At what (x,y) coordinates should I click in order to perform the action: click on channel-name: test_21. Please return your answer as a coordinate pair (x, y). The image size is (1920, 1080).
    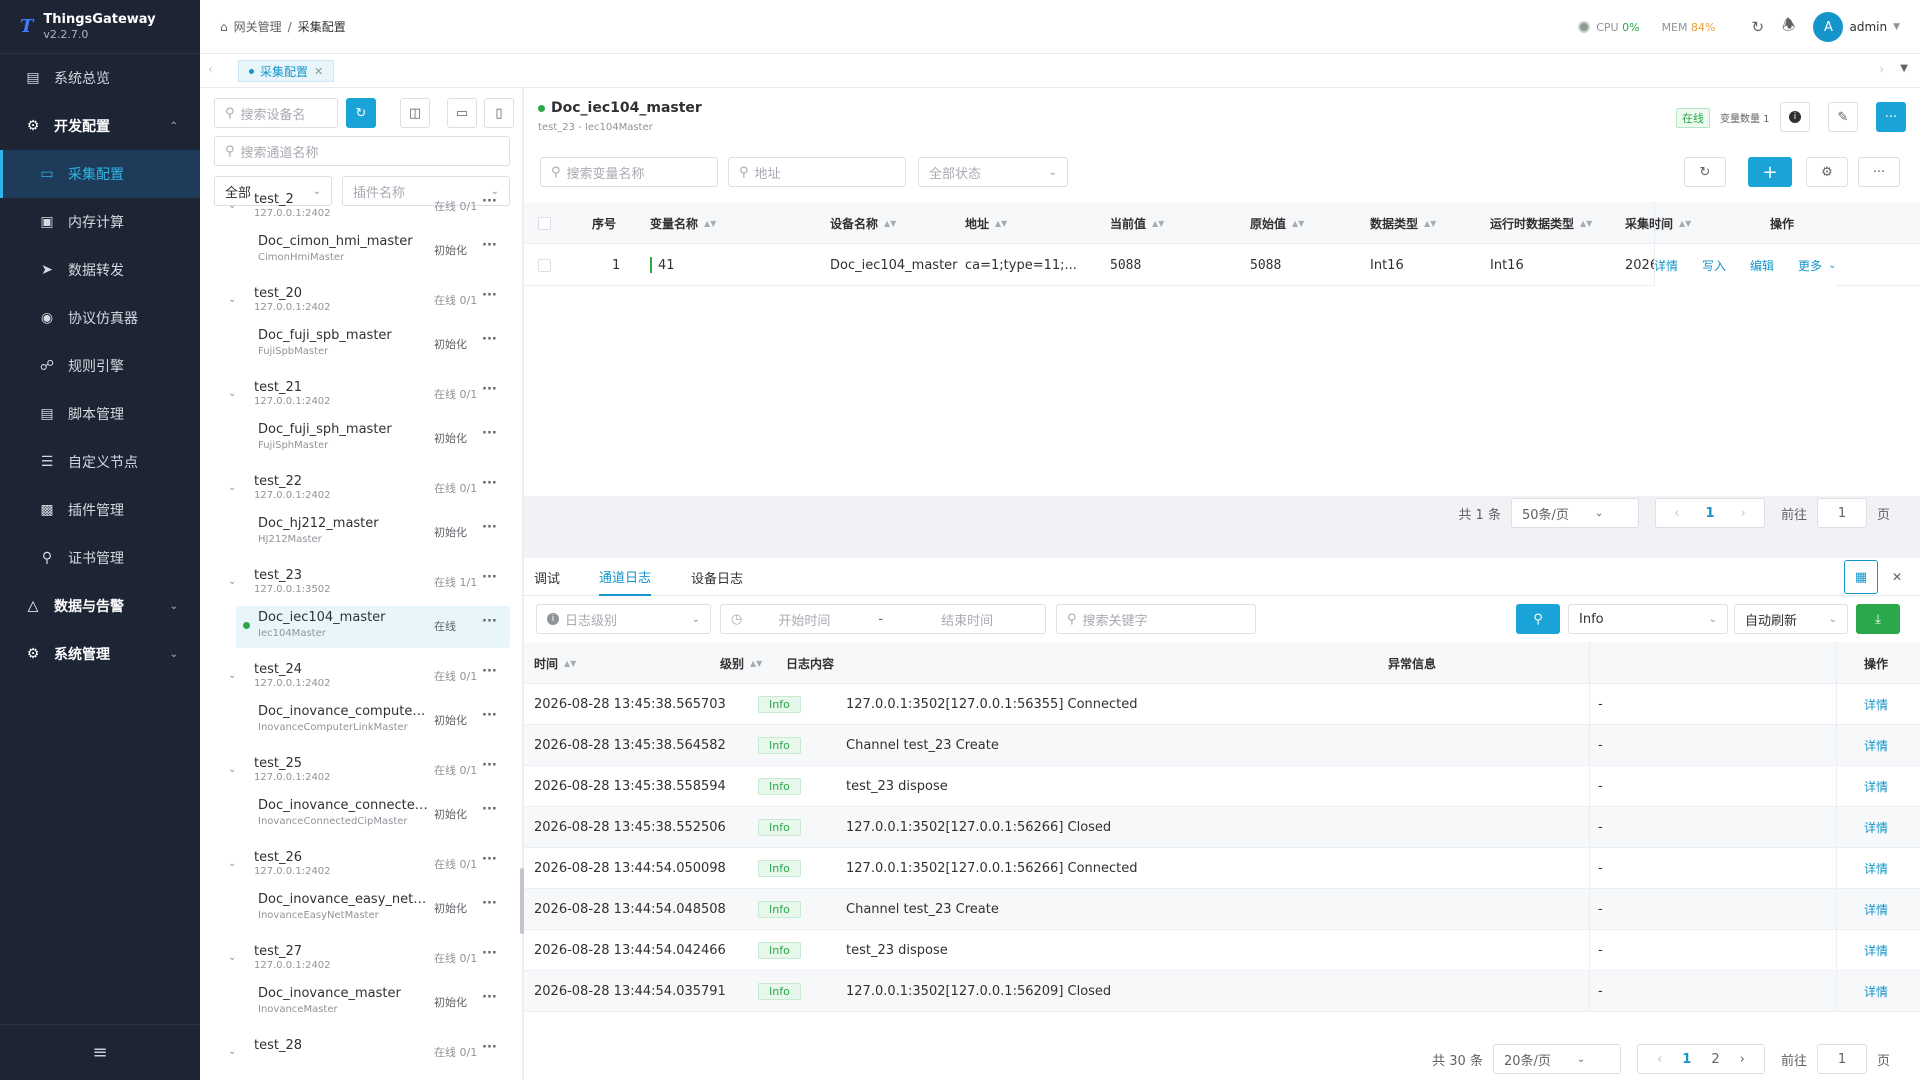
    Looking at the image, I should click on (278, 387).